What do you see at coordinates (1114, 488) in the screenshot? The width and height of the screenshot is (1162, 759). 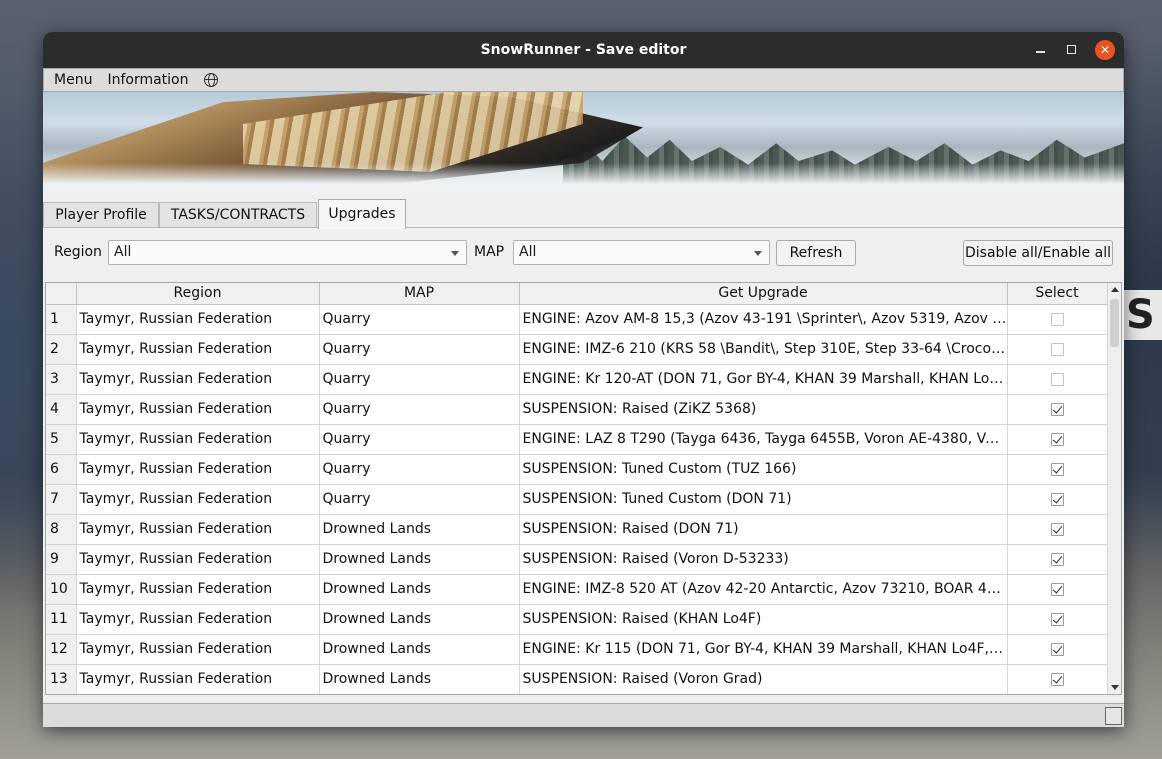 I see `vertical-scrollbar` at bounding box center [1114, 488].